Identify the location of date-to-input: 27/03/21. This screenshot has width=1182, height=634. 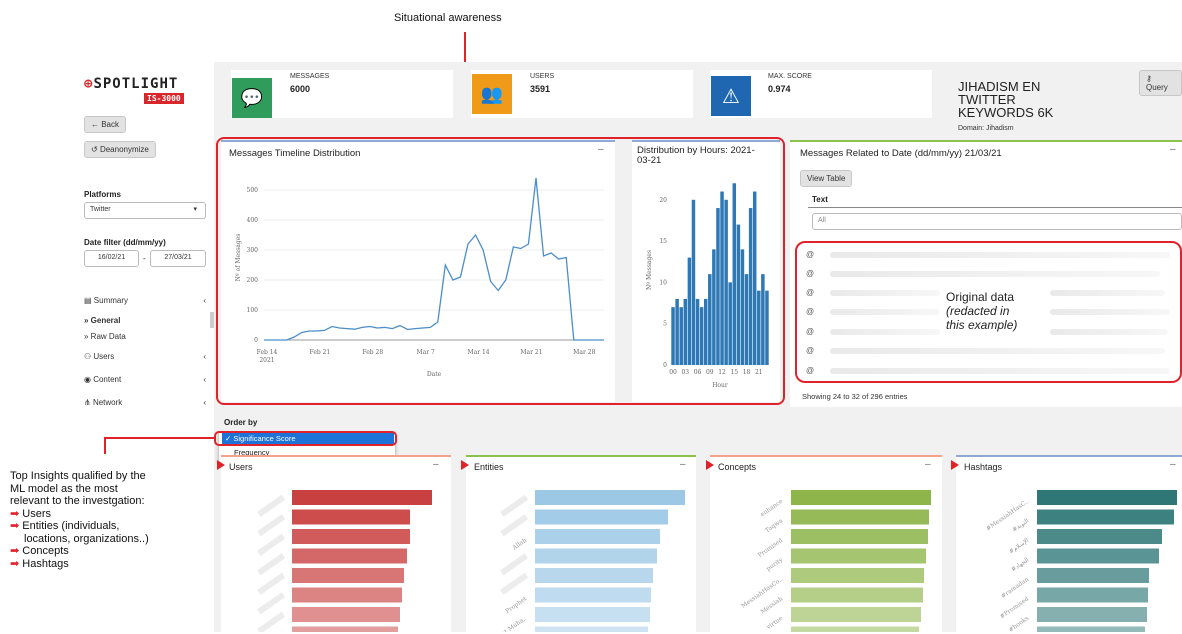
(178, 258).